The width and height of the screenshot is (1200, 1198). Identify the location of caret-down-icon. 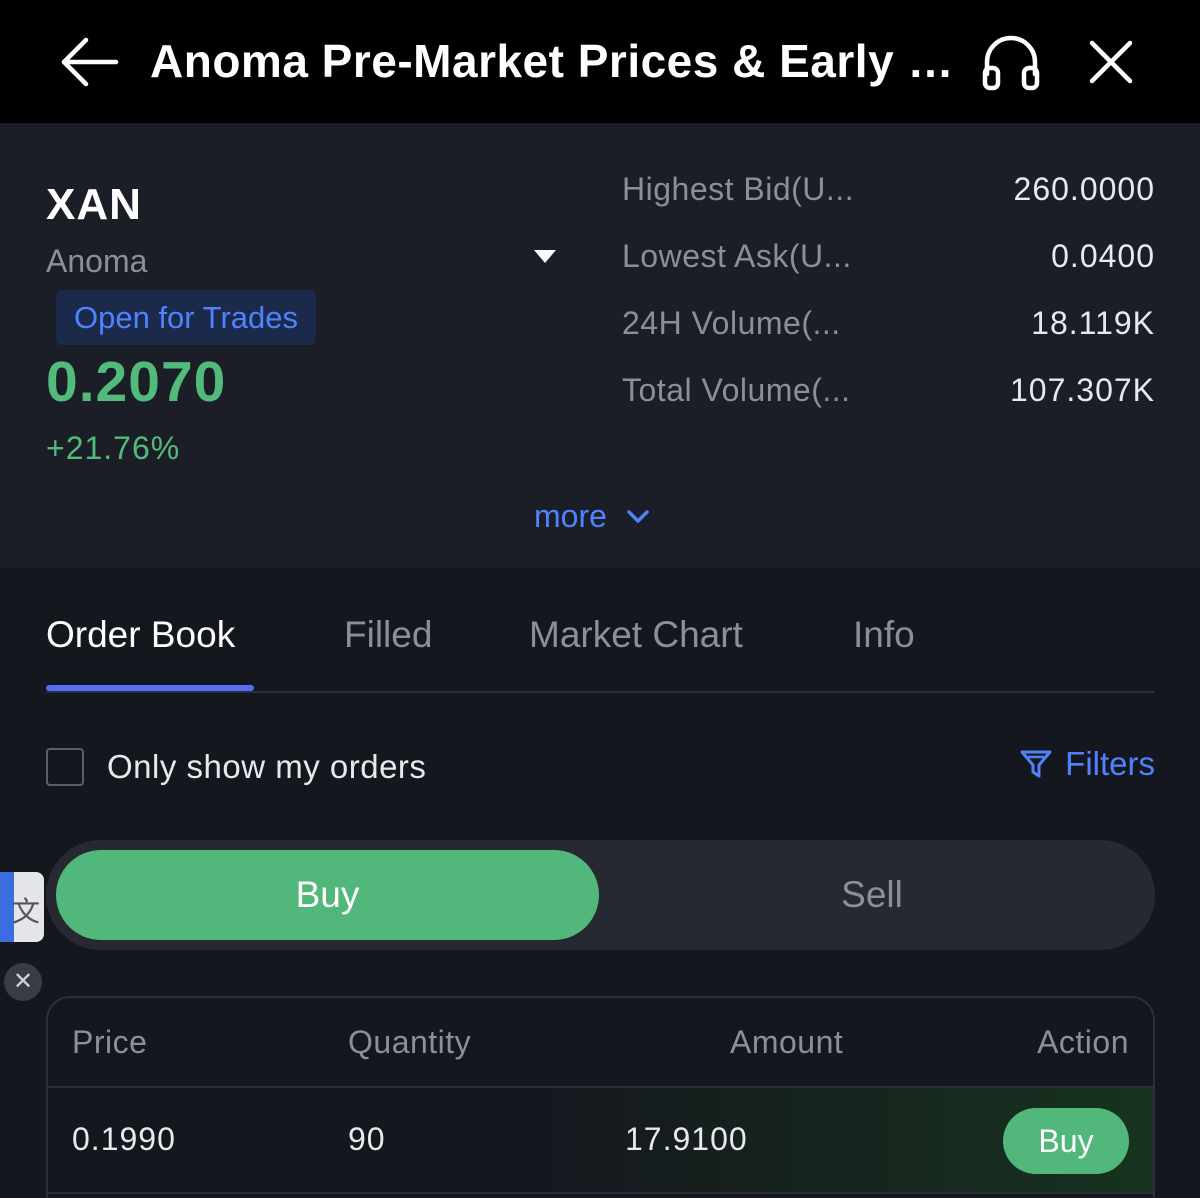
(545, 256).